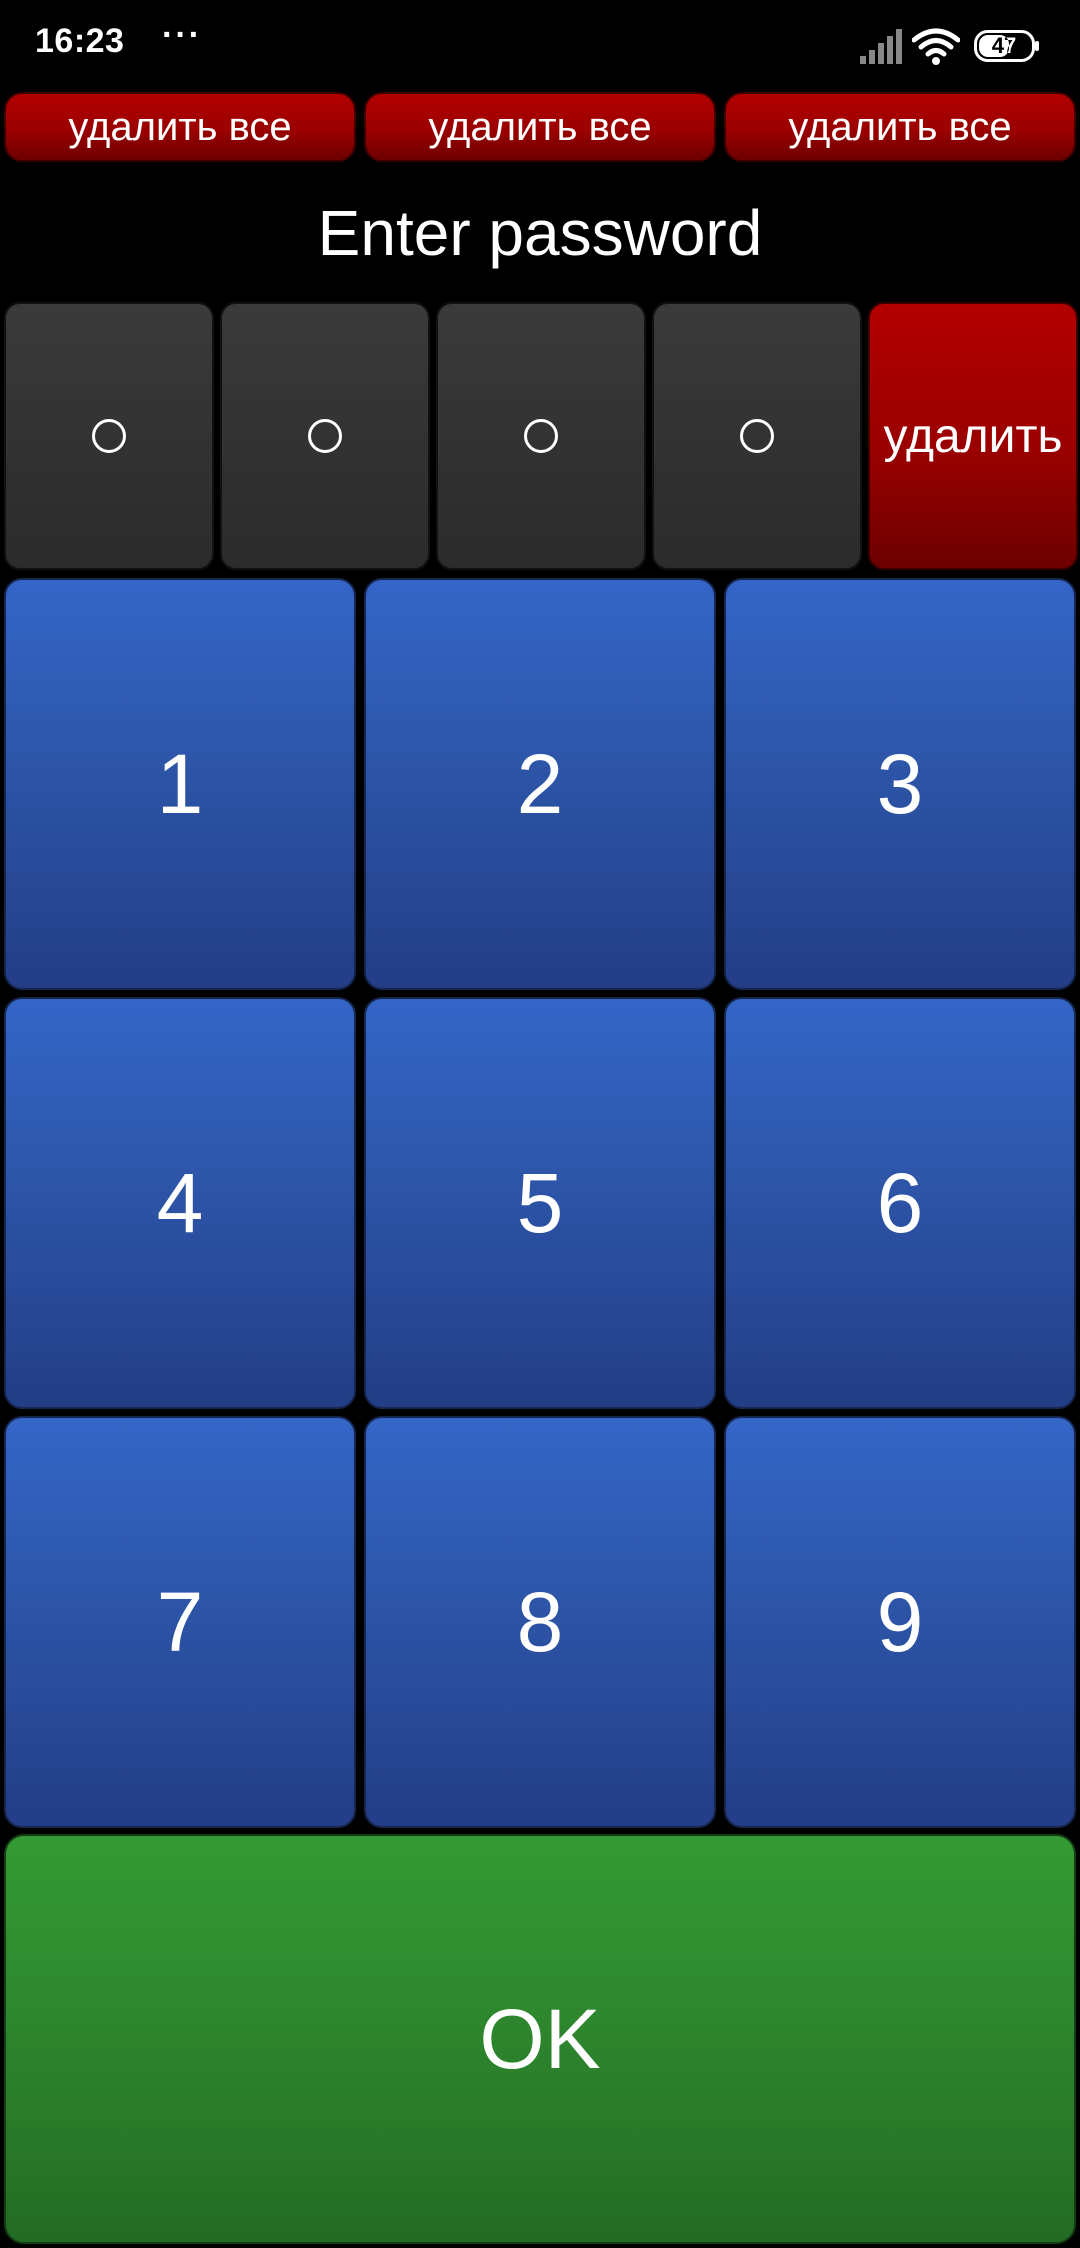 The image size is (1080, 2248). I want to click on keypad-digit: 2, so click(540, 783).